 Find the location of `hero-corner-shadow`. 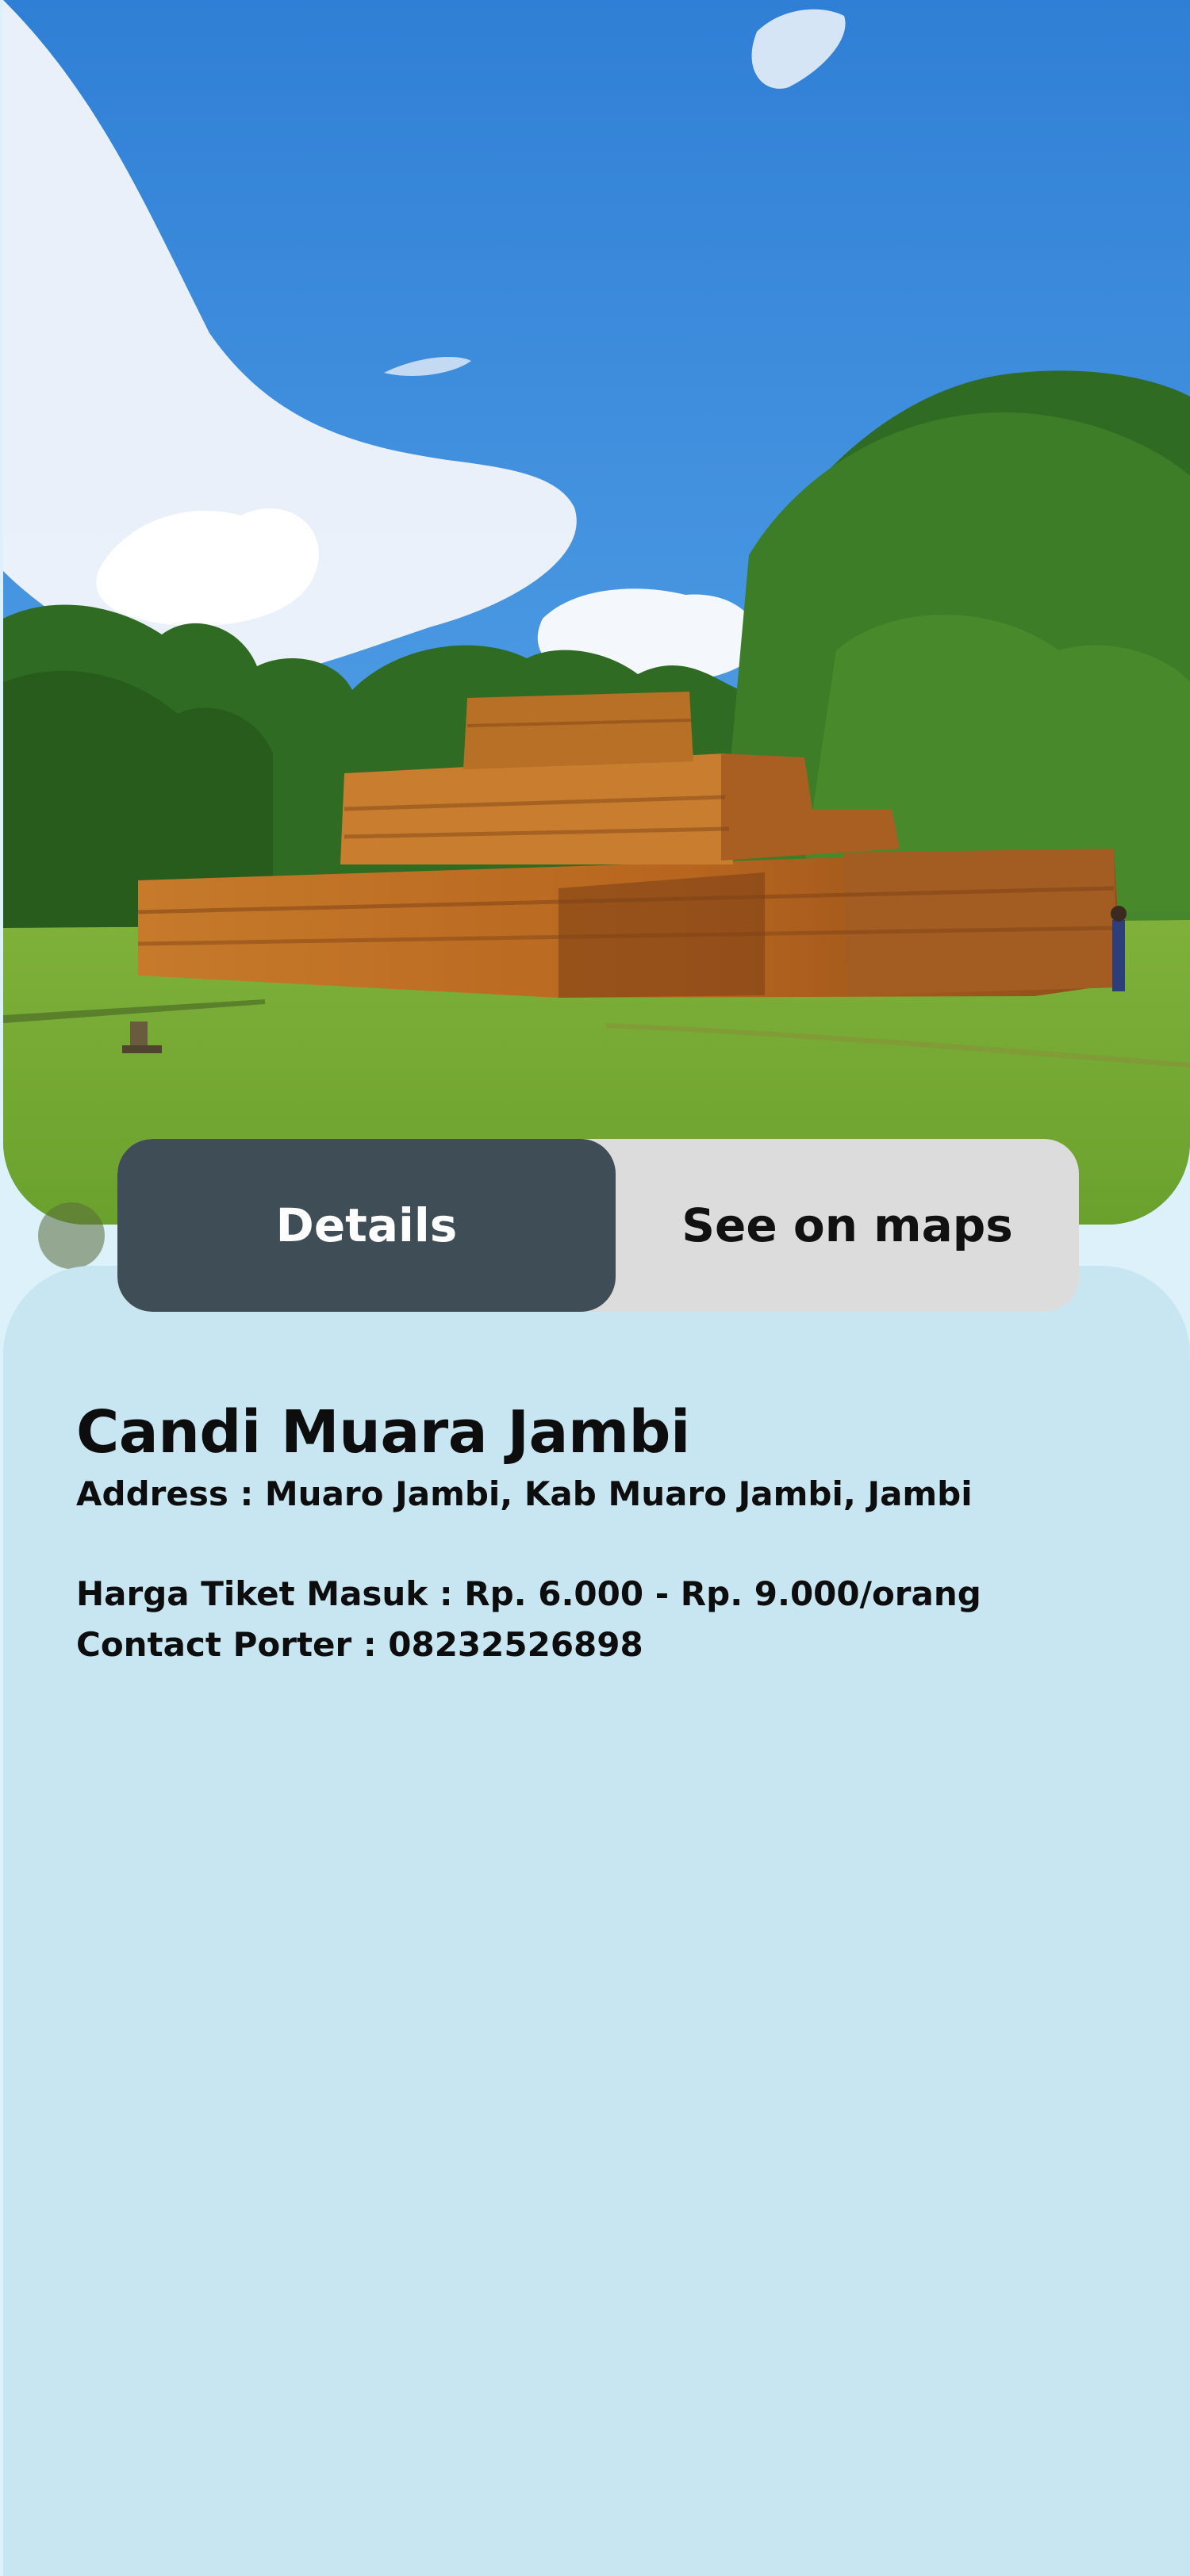

hero-corner-shadow is located at coordinates (71, 1235).